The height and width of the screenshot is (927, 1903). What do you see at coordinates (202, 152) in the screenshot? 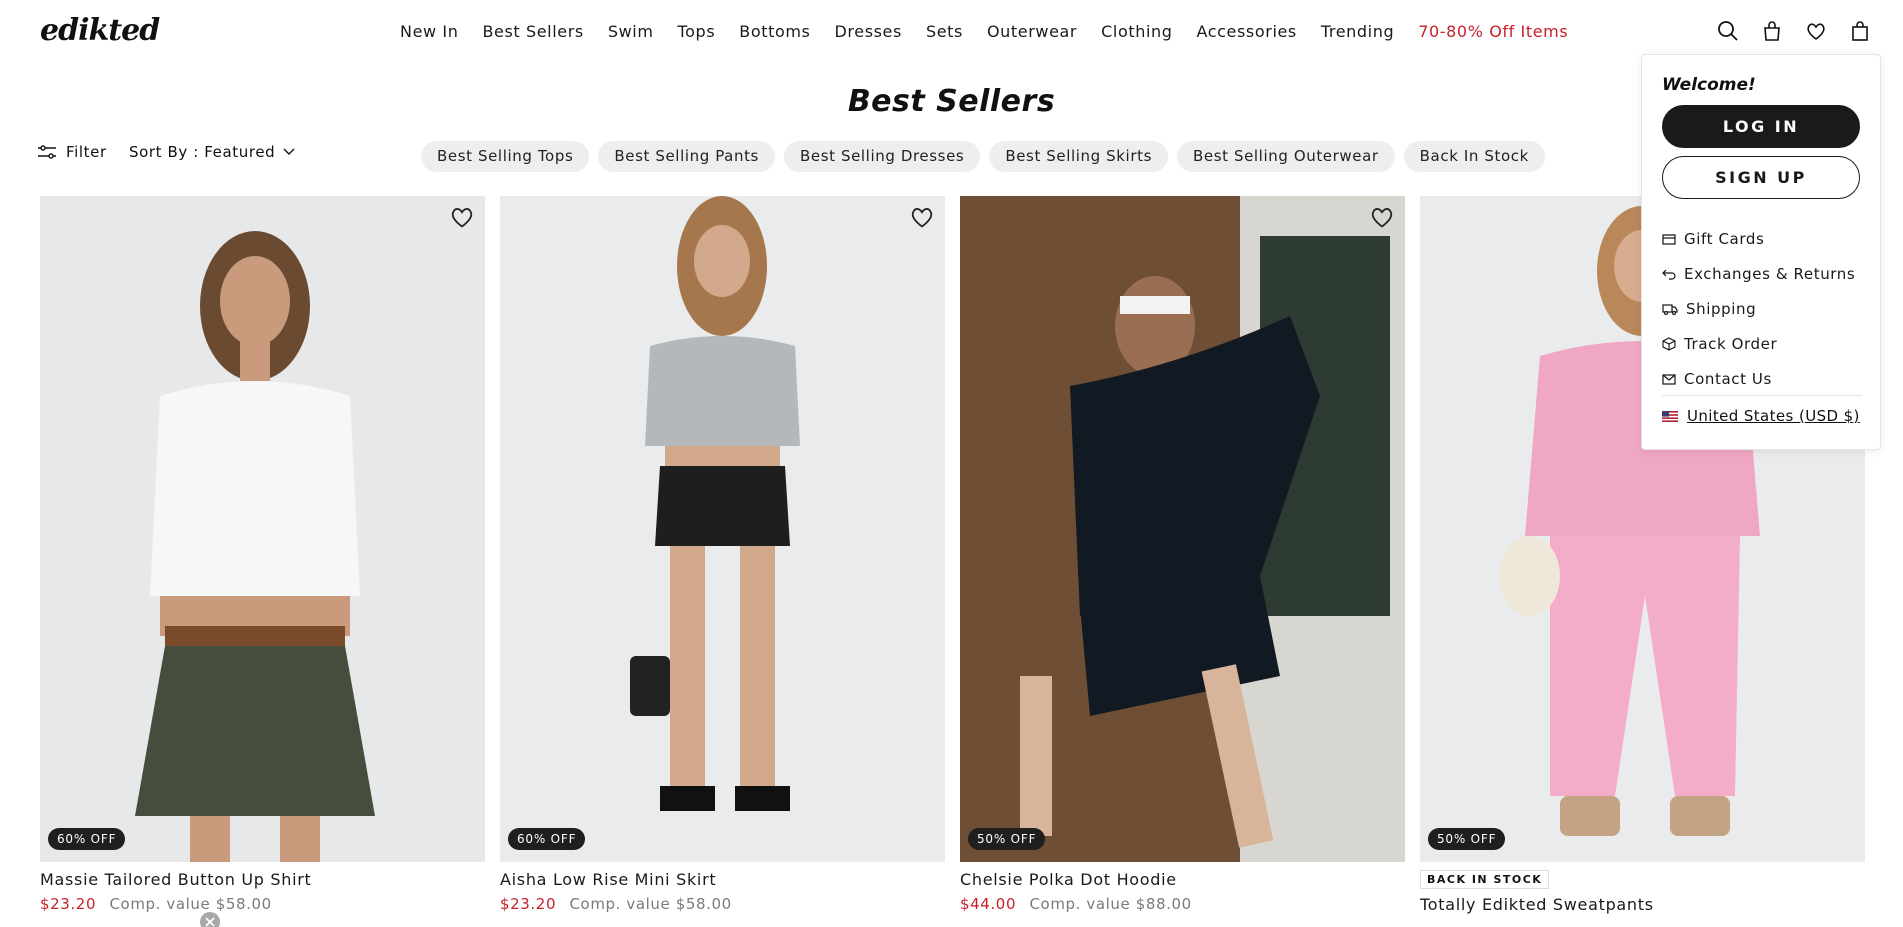
I see `sort-label: Sort By : Featured` at bounding box center [202, 152].